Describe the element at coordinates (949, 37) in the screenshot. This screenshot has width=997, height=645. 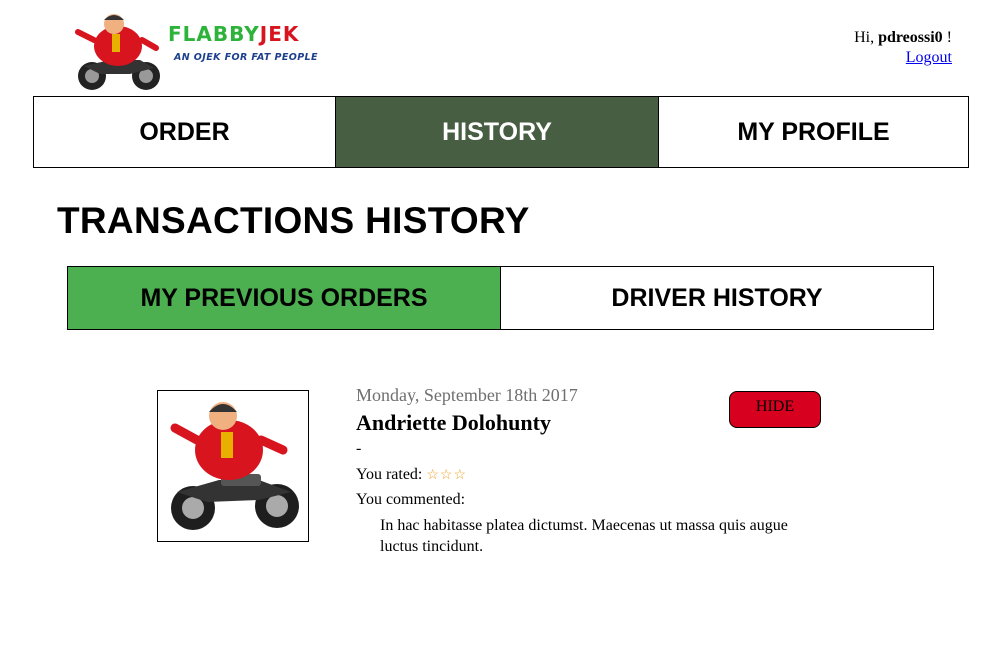
I see `greeting-exclaim: !` at that location.